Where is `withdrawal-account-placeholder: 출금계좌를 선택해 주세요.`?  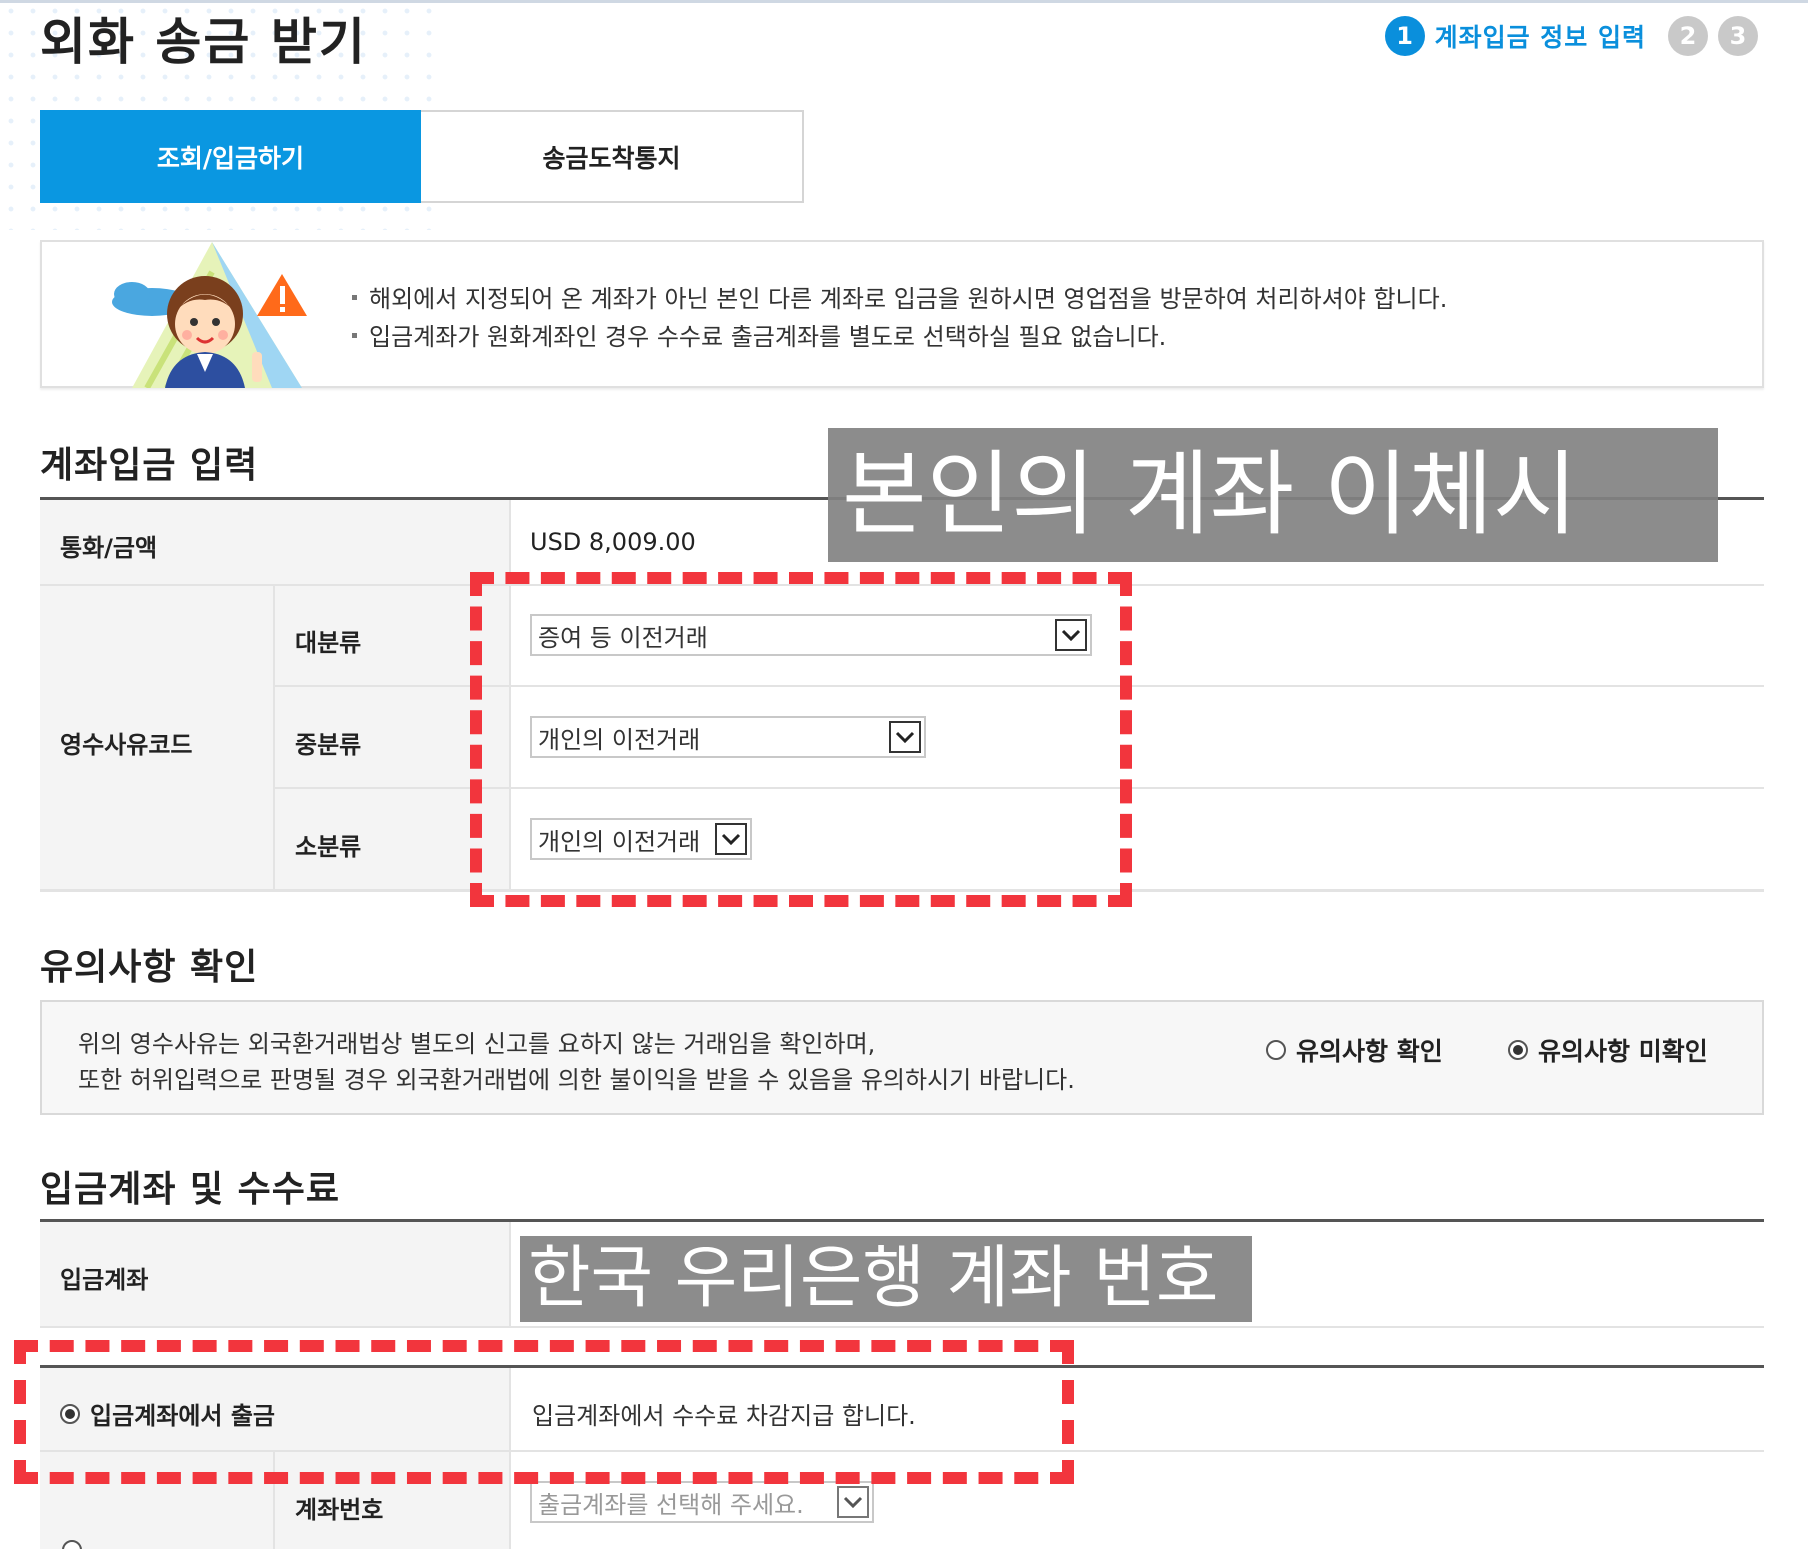 withdrawal-account-placeholder: 출금계좌를 선택해 주세요. is located at coordinates (671, 1504).